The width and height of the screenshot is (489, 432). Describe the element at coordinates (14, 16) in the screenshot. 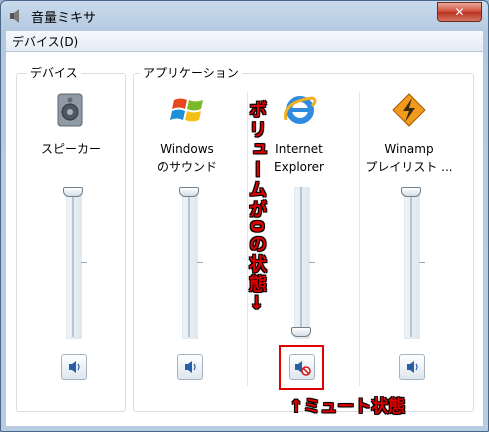

I see `speaker-small-icon` at that location.